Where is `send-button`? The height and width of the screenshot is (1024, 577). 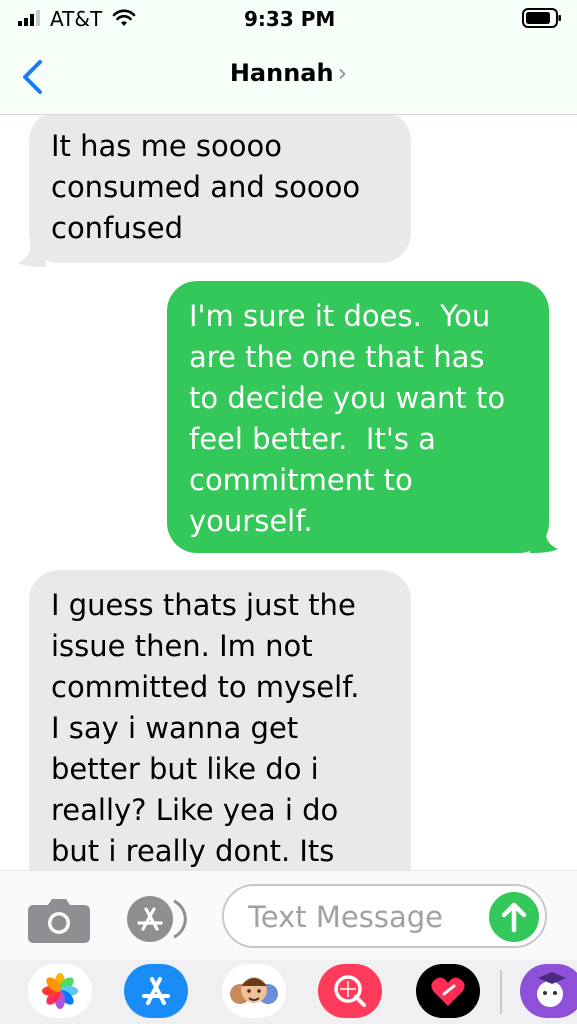 send-button is located at coordinates (514, 917).